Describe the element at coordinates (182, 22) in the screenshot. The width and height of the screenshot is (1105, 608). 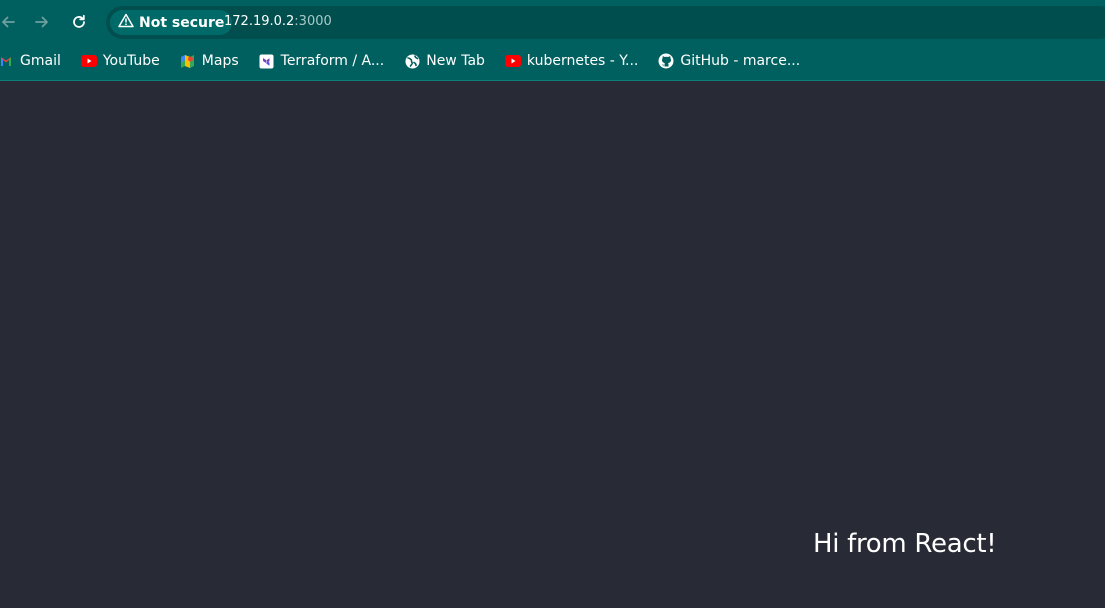
I see `security-label: Not secure` at that location.